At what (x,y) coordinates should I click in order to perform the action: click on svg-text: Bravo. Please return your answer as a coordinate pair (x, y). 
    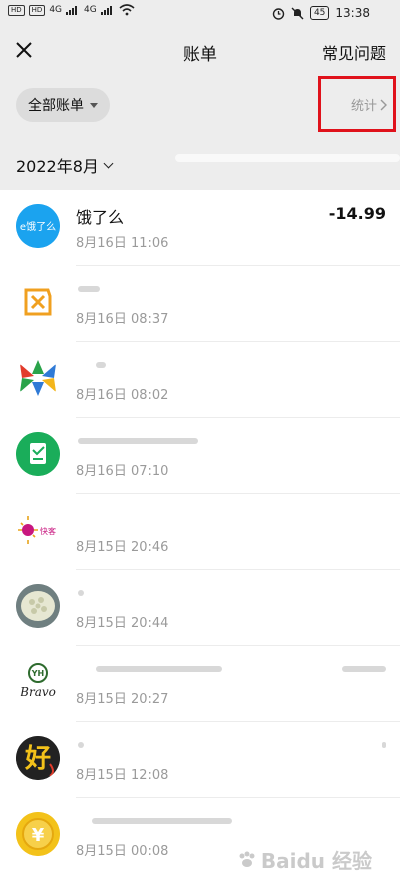
    Looking at the image, I should click on (37, 692).